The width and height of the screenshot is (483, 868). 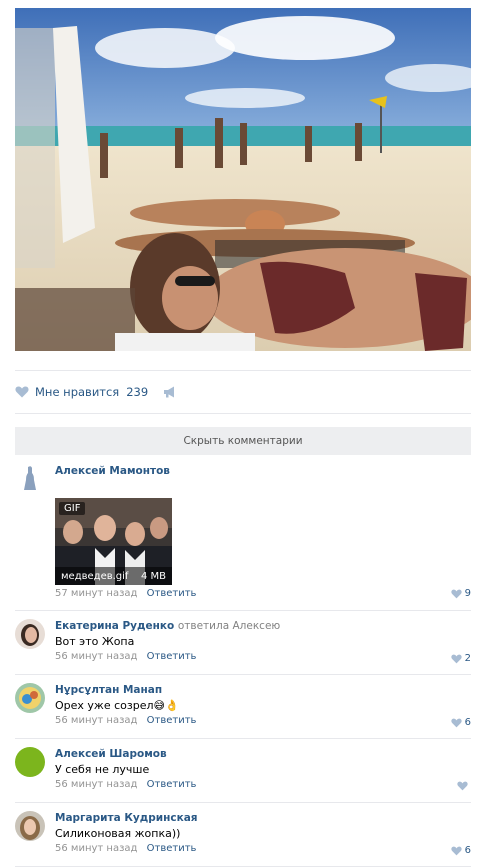 I want to click on comment-author: Нұрсұлтан Манап, so click(x=263, y=690).